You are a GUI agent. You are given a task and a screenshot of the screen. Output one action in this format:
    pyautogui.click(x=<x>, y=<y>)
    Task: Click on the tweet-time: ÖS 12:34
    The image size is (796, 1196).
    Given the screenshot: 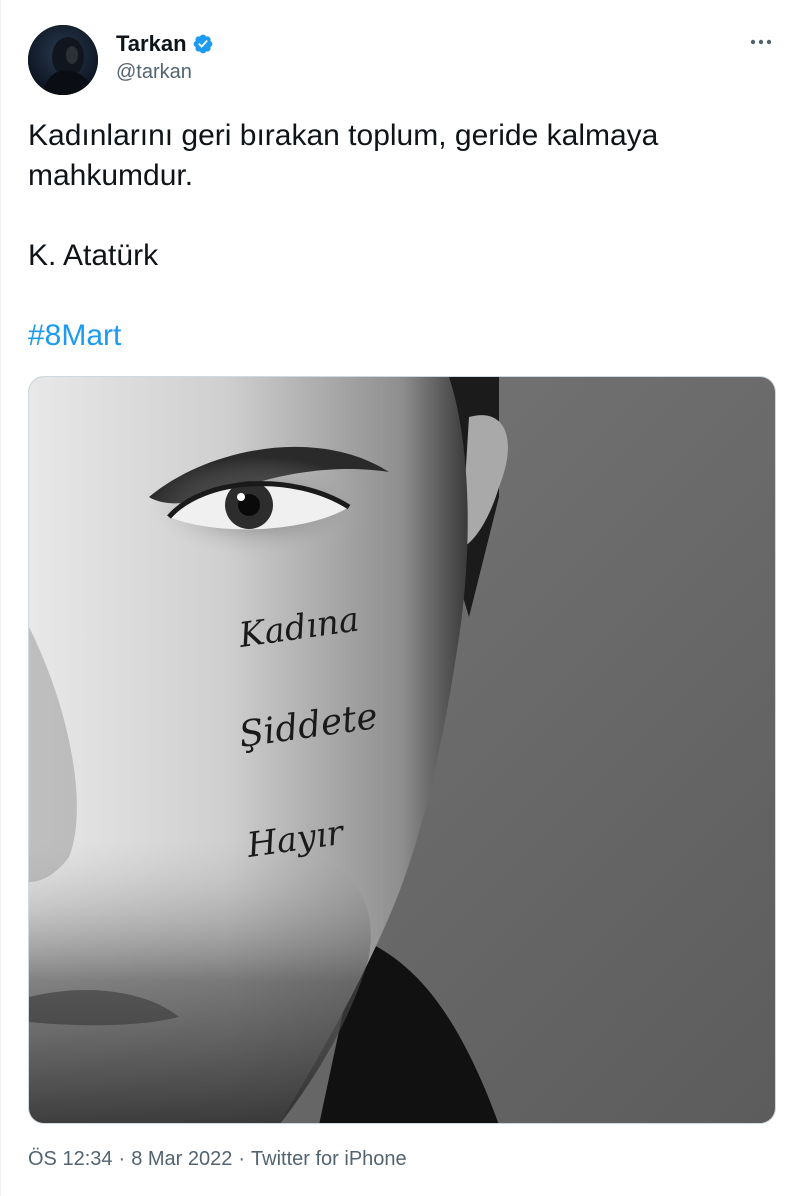 What is the action you would take?
    pyautogui.click(x=70, y=1159)
    